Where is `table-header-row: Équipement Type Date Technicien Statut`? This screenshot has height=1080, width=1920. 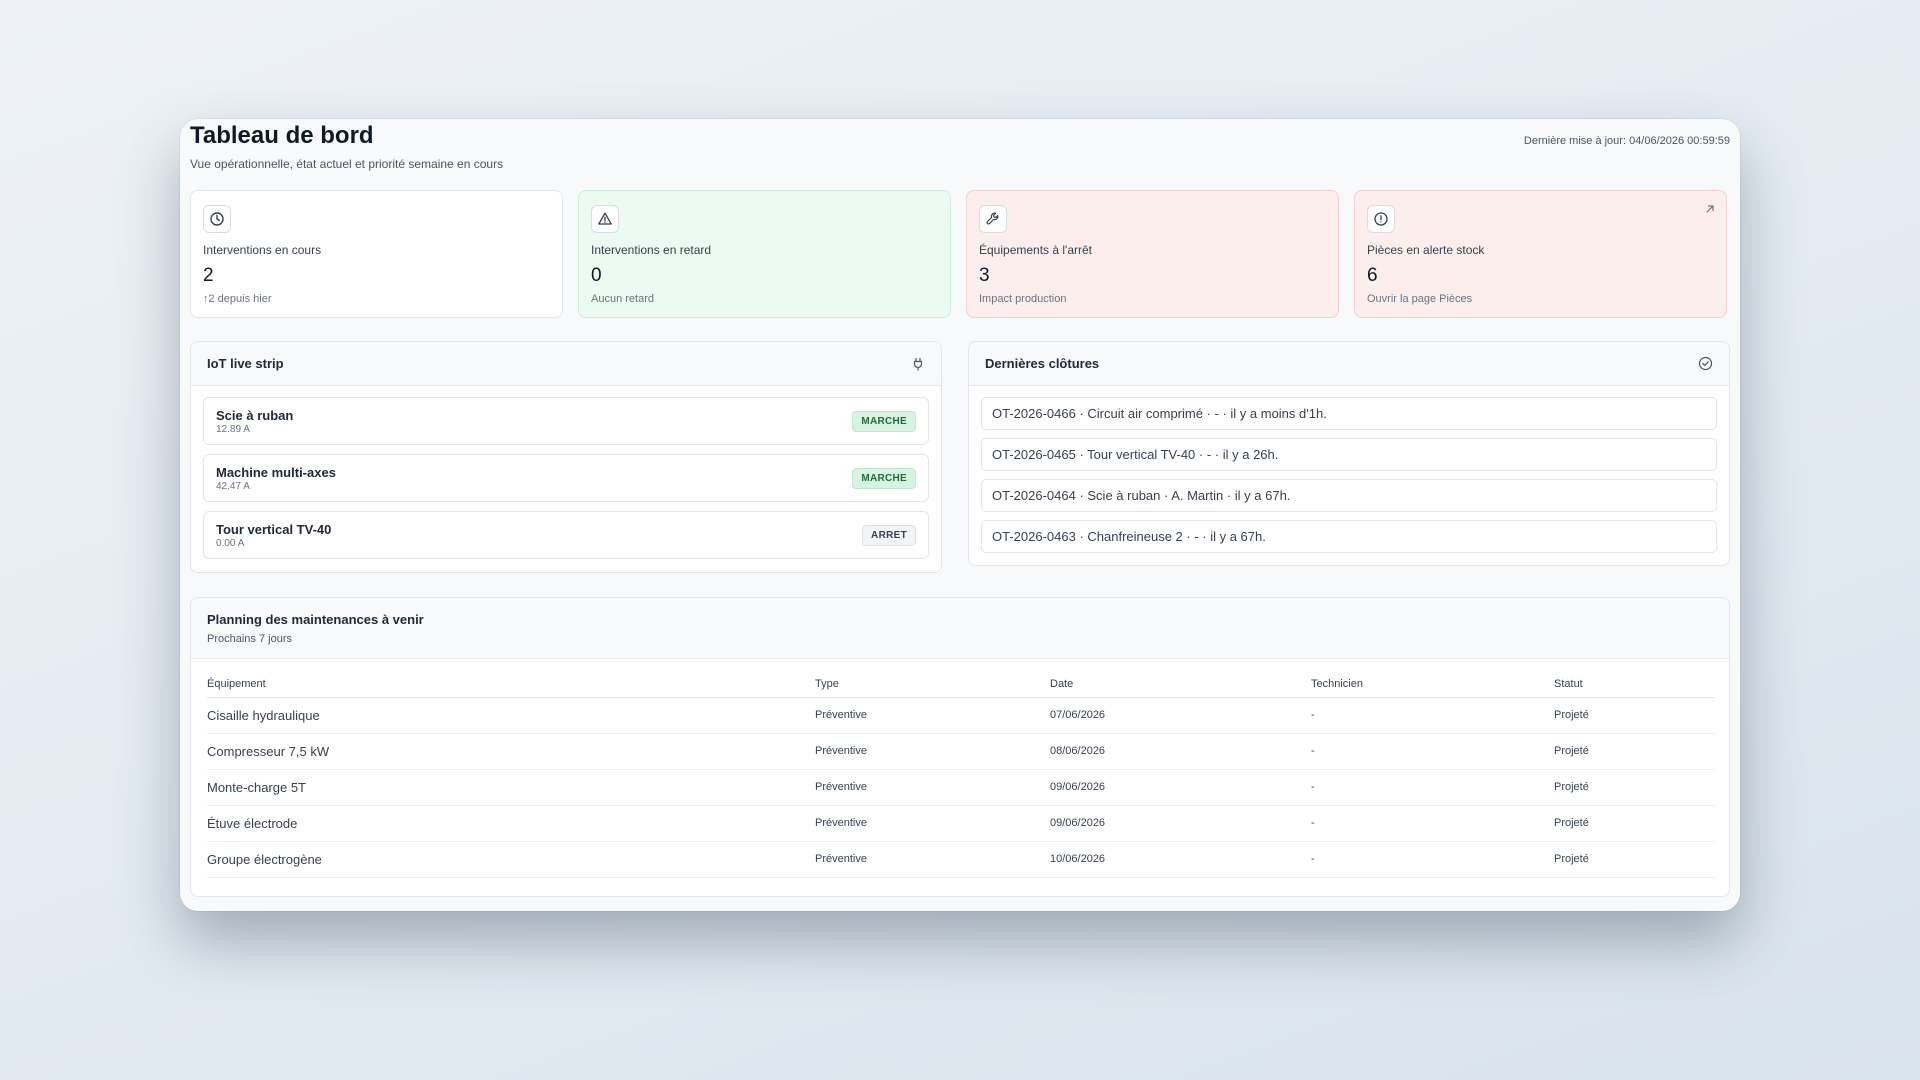
table-header-row: Équipement Type Date Technicien Statut is located at coordinates (961, 685).